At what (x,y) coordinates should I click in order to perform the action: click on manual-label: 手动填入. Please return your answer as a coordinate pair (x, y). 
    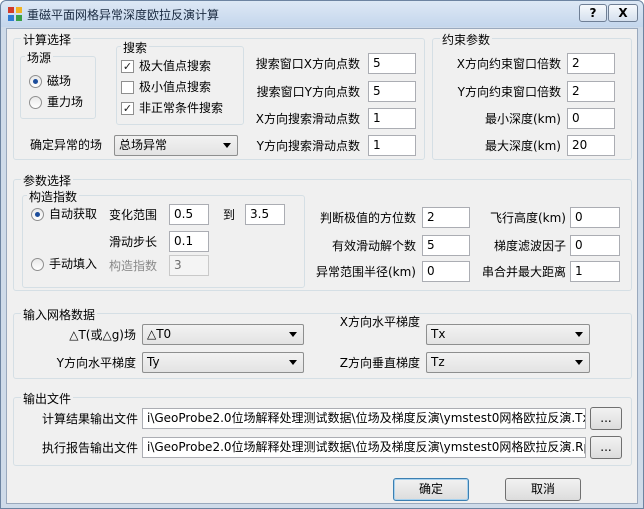
    Looking at the image, I should click on (73, 264).